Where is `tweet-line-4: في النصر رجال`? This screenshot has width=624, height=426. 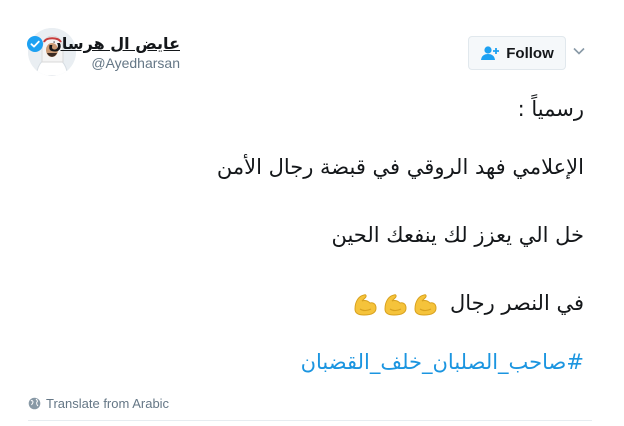
tweet-line-4: في النصر رجال is located at coordinates (468, 303).